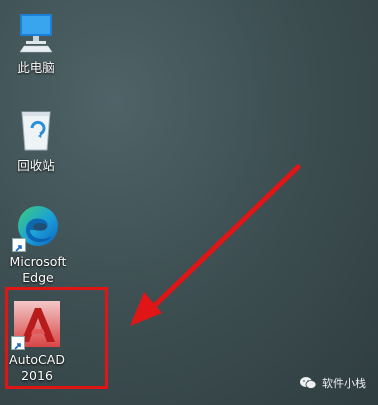 The image size is (378, 405). I want to click on watermark: 软件小栈, so click(332, 383).